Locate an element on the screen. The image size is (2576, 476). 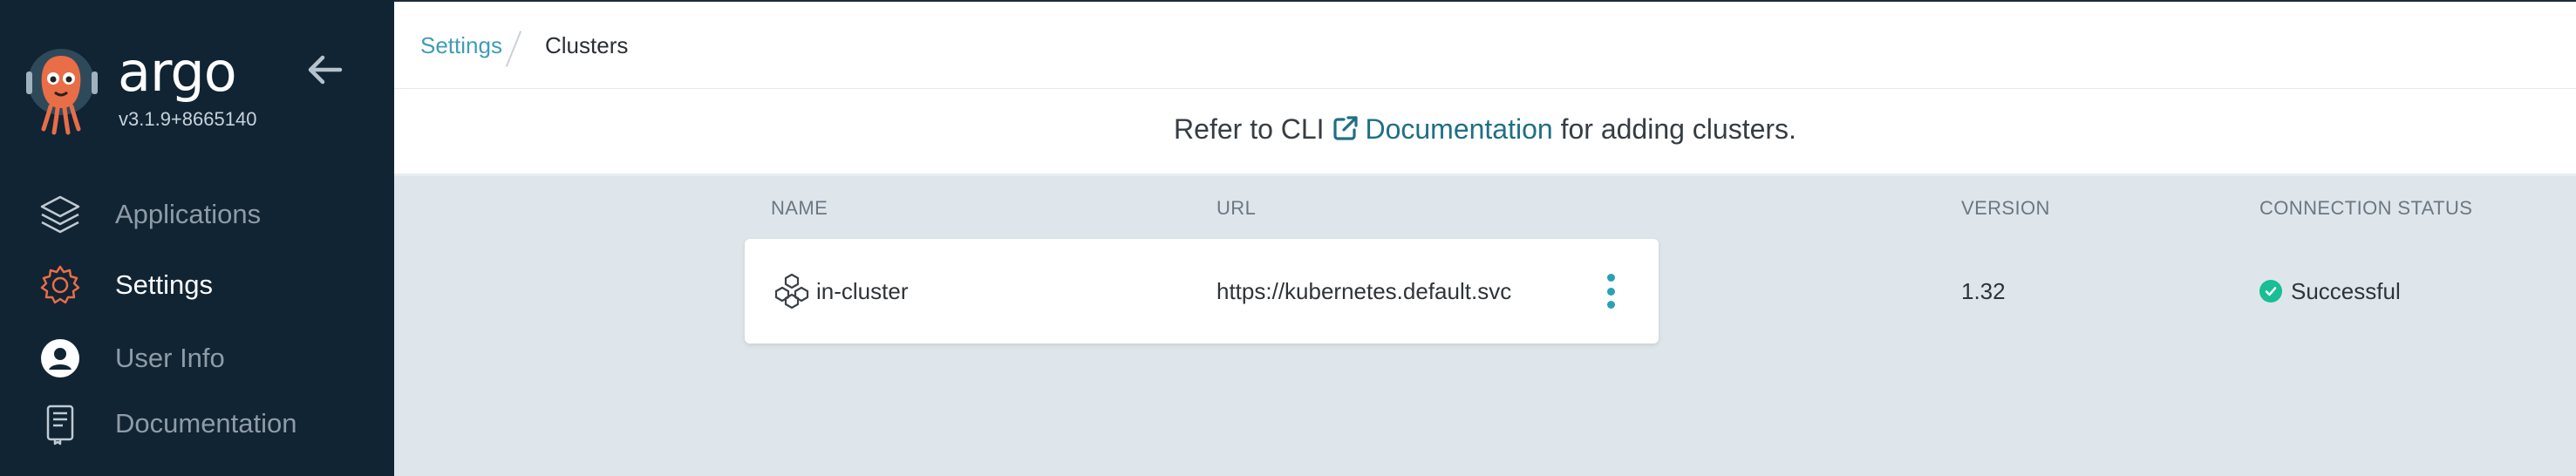
app-version: v3.1.9+8665140 is located at coordinates (188, 119).